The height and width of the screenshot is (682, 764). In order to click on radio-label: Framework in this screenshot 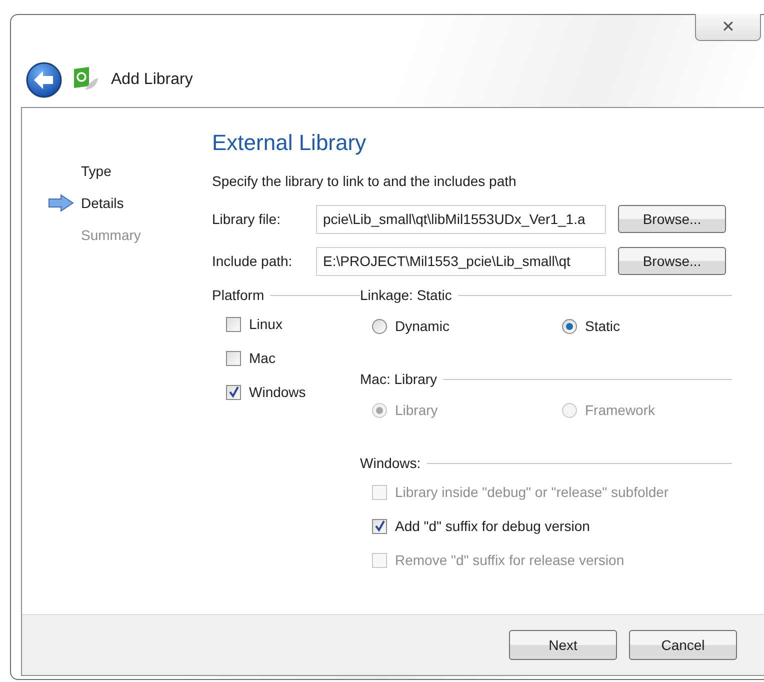, I will do `click(620, 410)`.